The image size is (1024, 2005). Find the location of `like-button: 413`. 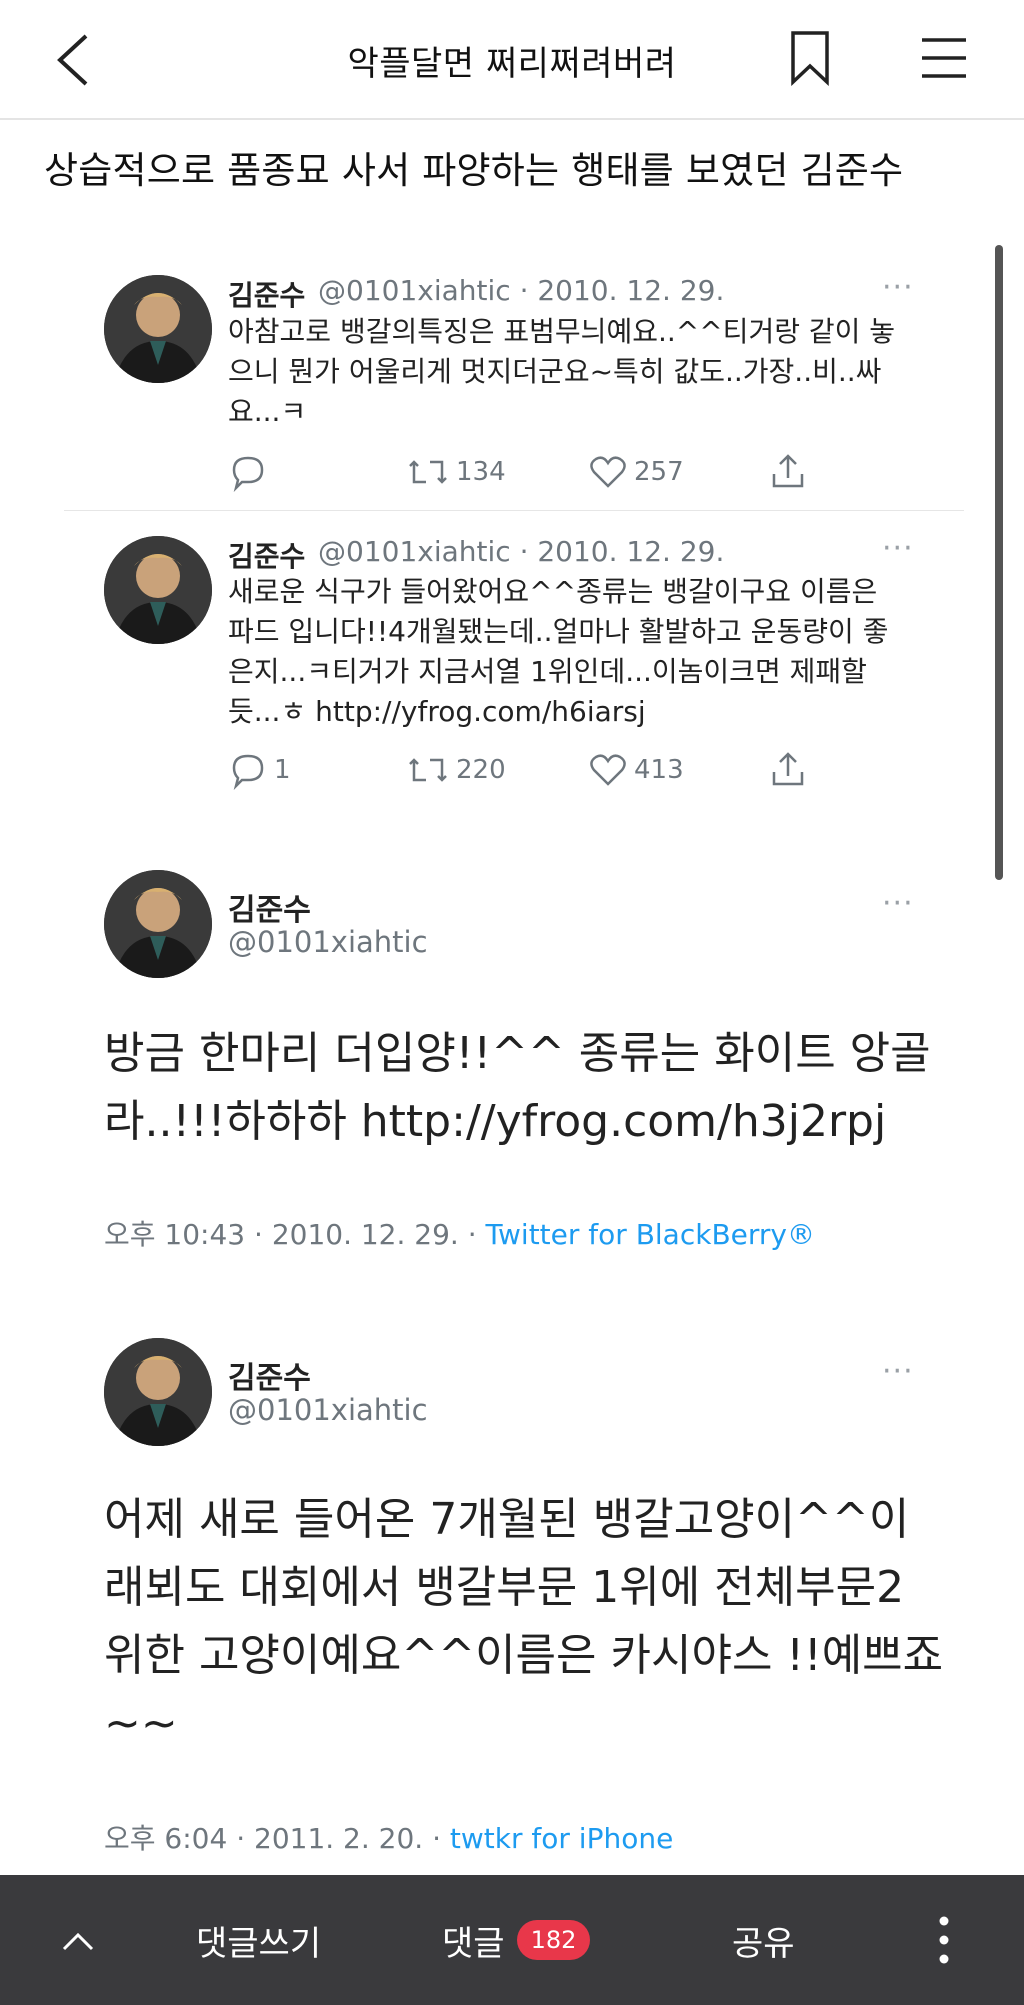

like-button: 413 is located at coordinates (636, 770).